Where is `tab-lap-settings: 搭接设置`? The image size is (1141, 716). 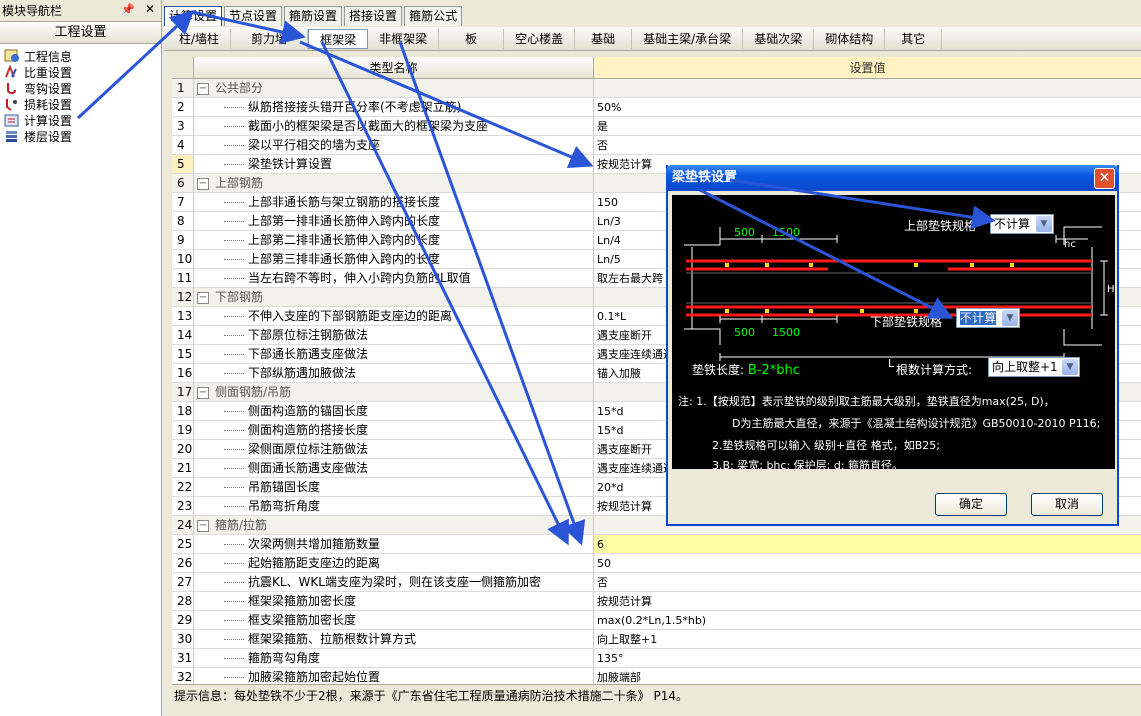 tab-lap-settings: 搭接设置 is located at coordinates (373, 16).